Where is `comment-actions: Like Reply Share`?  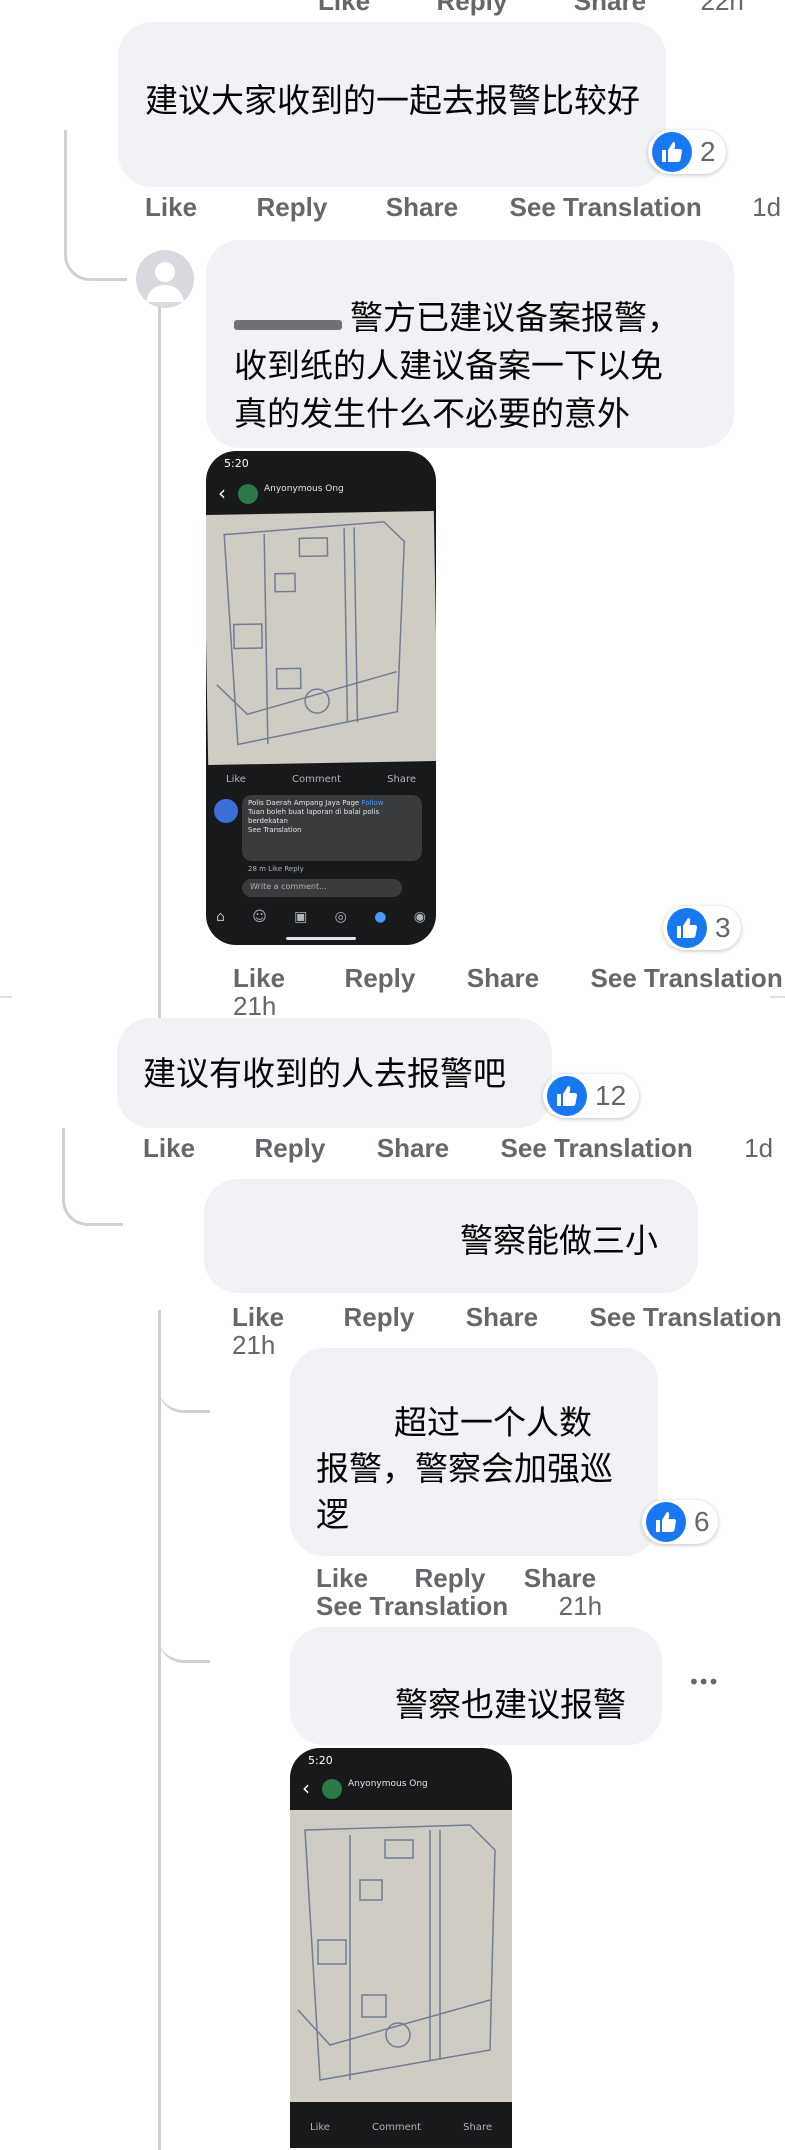
comment-actions: Like Reply Share is located at coordinates (456, 1578).